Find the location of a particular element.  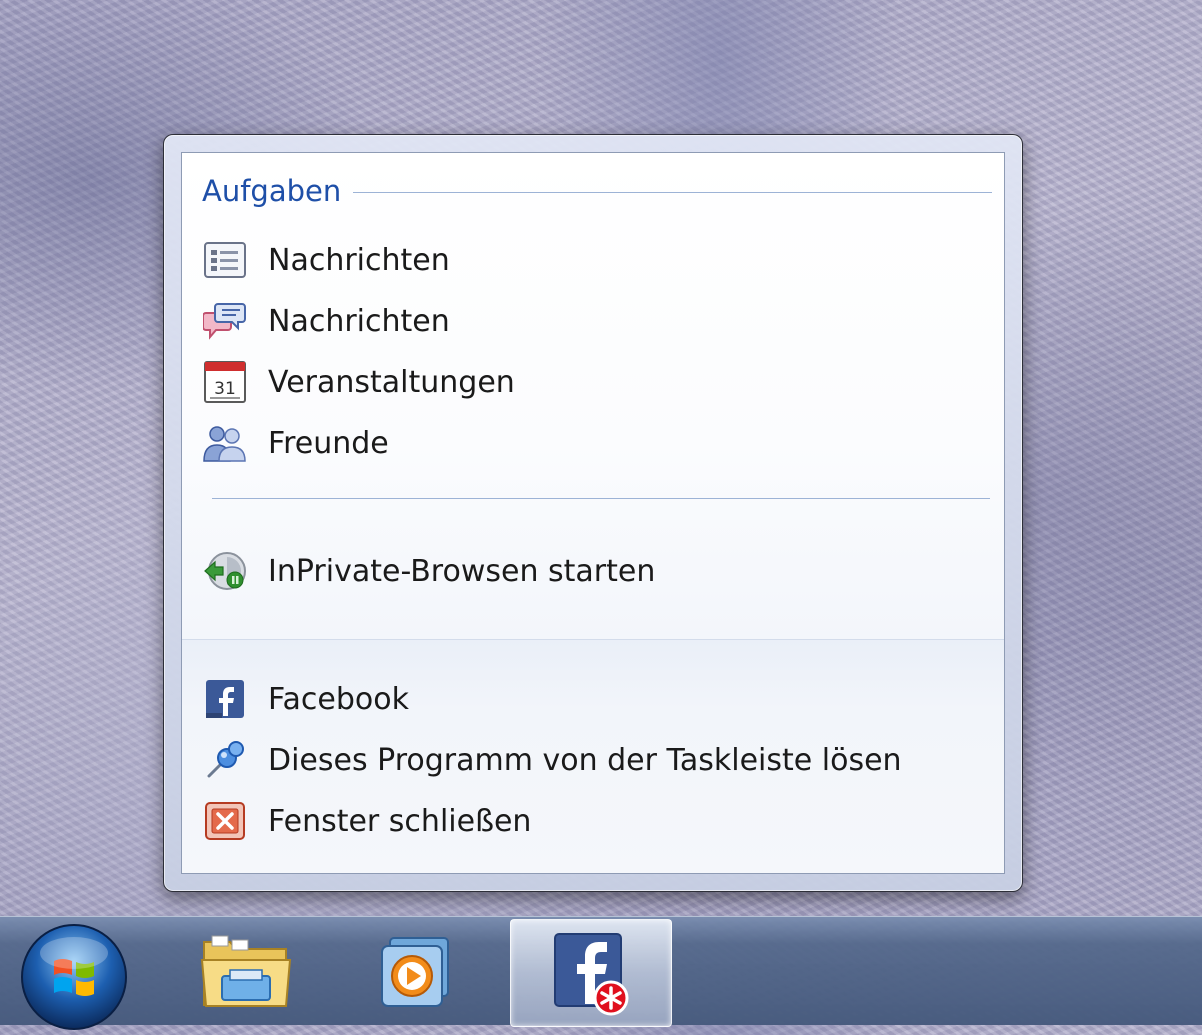

tasks-header-line is located at coordinates (672, 192).